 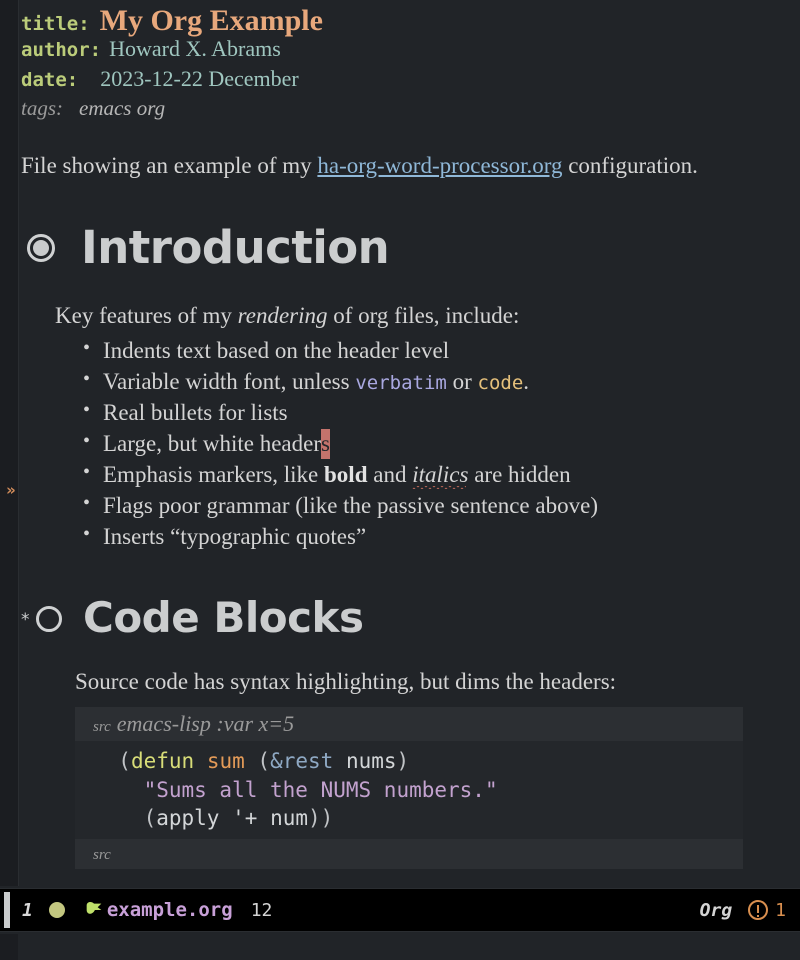 What do you see at coordinates (519, 474) in the screenshot?
I see `list-item-suffix: are hidden` at bounding box center [519, 474].